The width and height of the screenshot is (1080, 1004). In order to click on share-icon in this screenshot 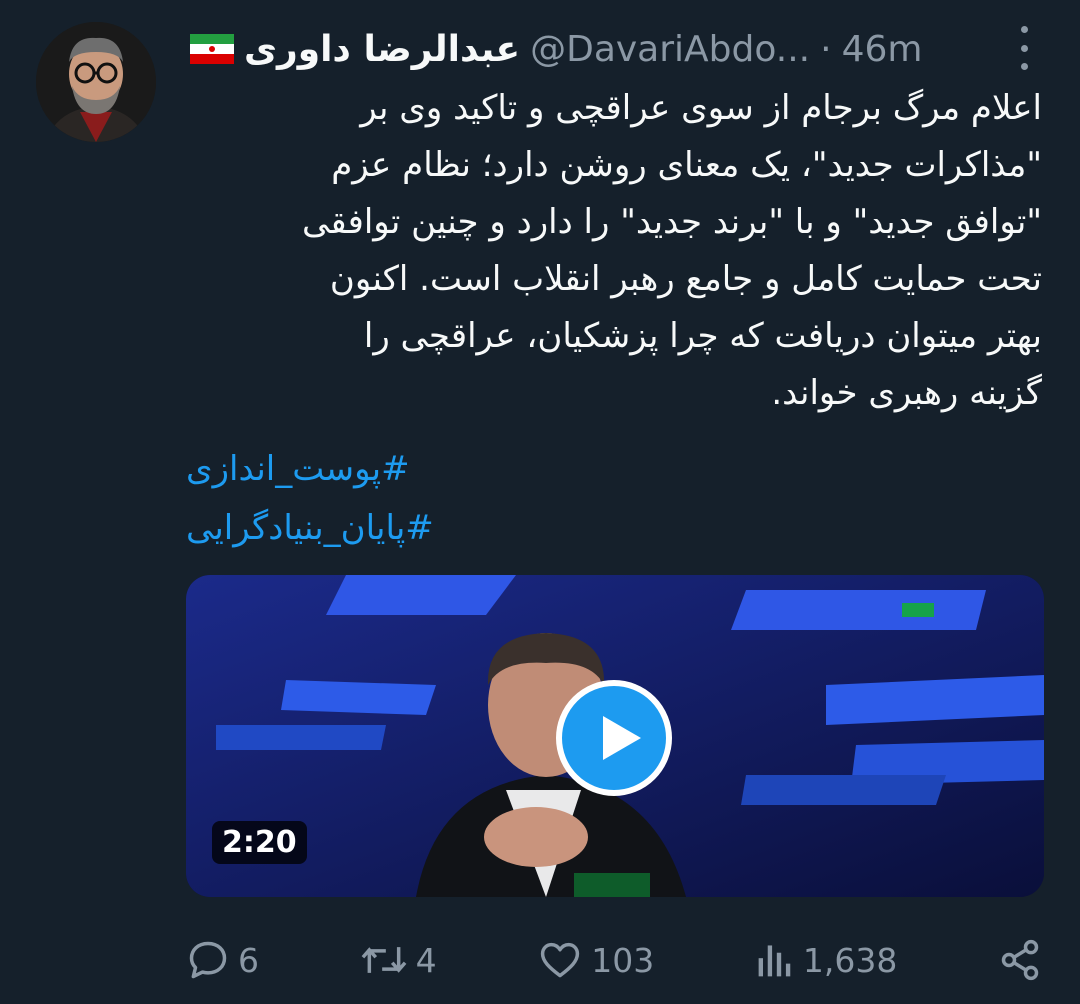, I will do `click(1020, 960)`.